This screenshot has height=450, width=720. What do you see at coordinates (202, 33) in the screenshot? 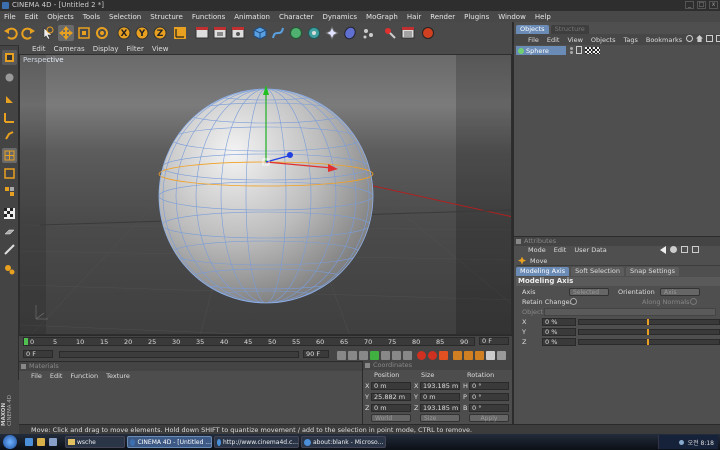
I see `render-view-icon` at bounding box center [202, 33].